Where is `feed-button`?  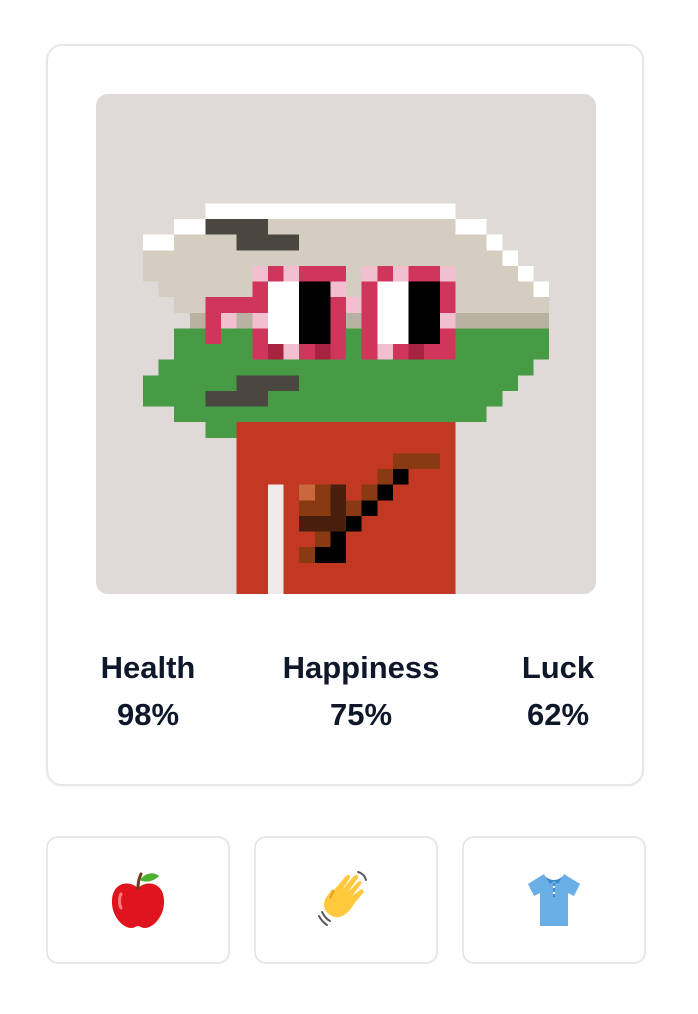
feed-button is located at coordinates (138, 900).